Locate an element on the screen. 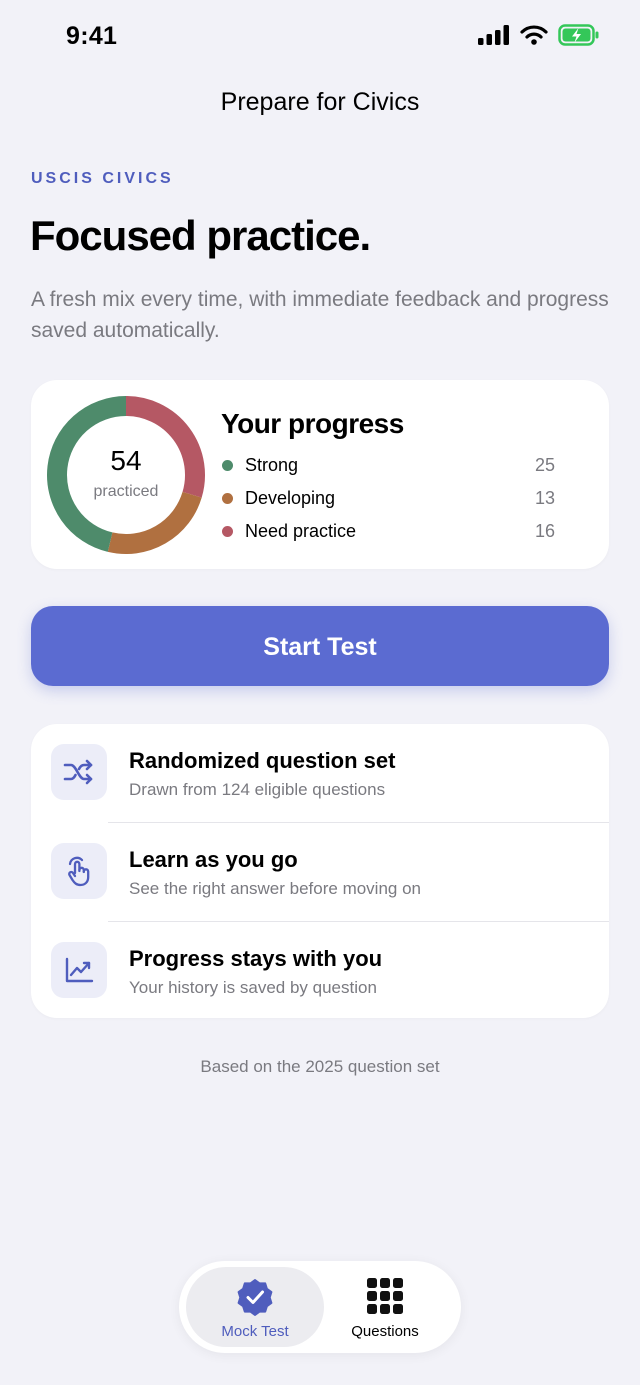 The height and width of the screenshot is (1385, 640). tab-label: Questions is located at coordinates (385, 1331).